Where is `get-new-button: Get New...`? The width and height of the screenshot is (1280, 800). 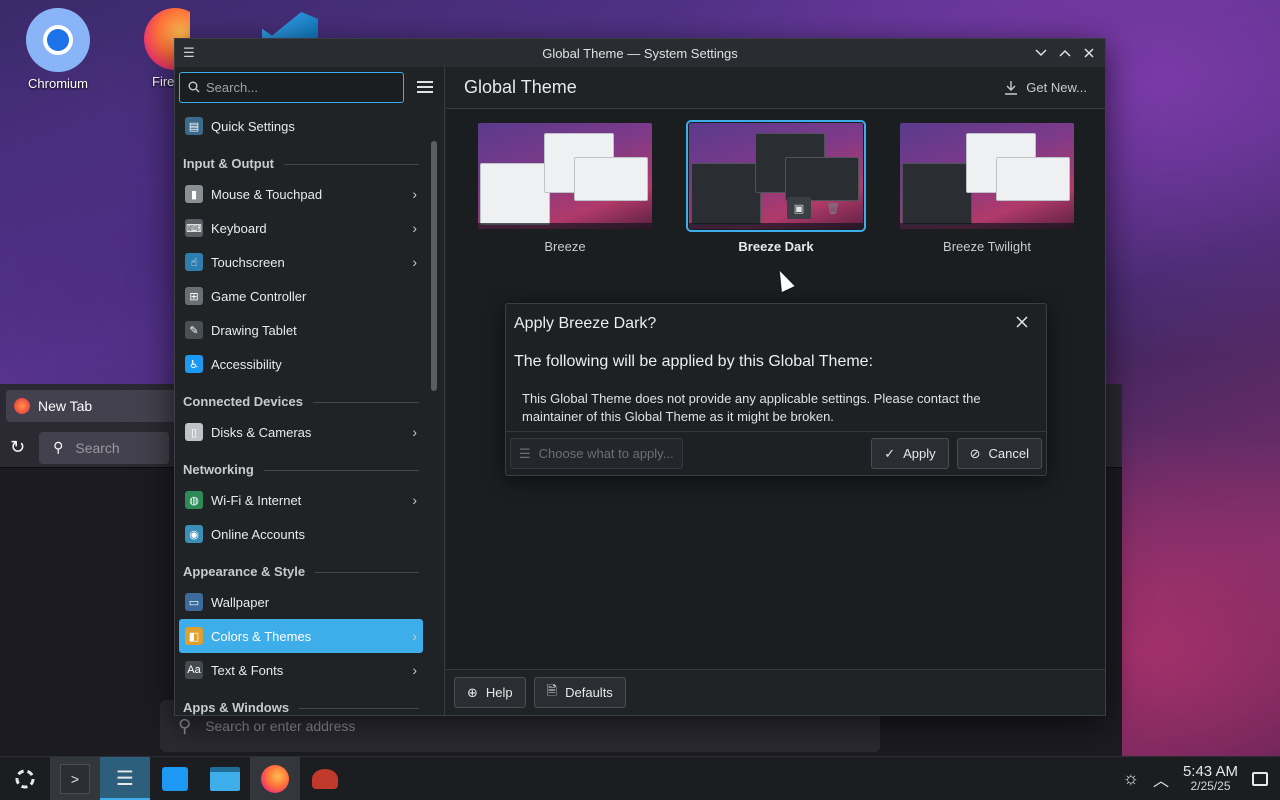 get-new-button: Get New... is located at coordinates (1045, 88).